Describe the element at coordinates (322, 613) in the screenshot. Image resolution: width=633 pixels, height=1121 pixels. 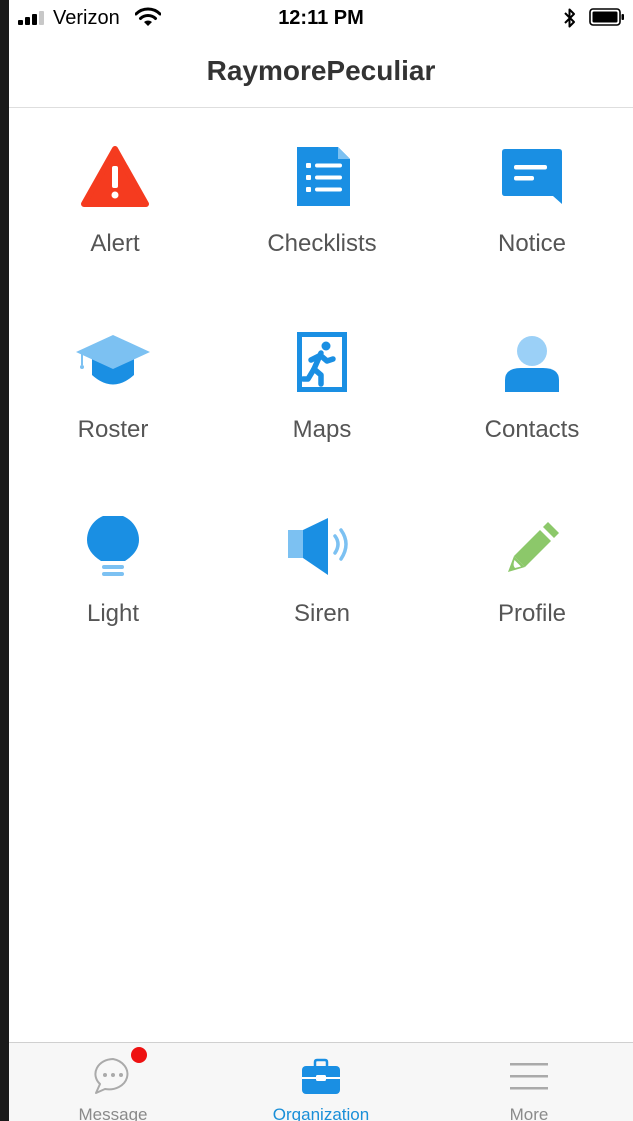
I see `siren-label: Siren` at that location.